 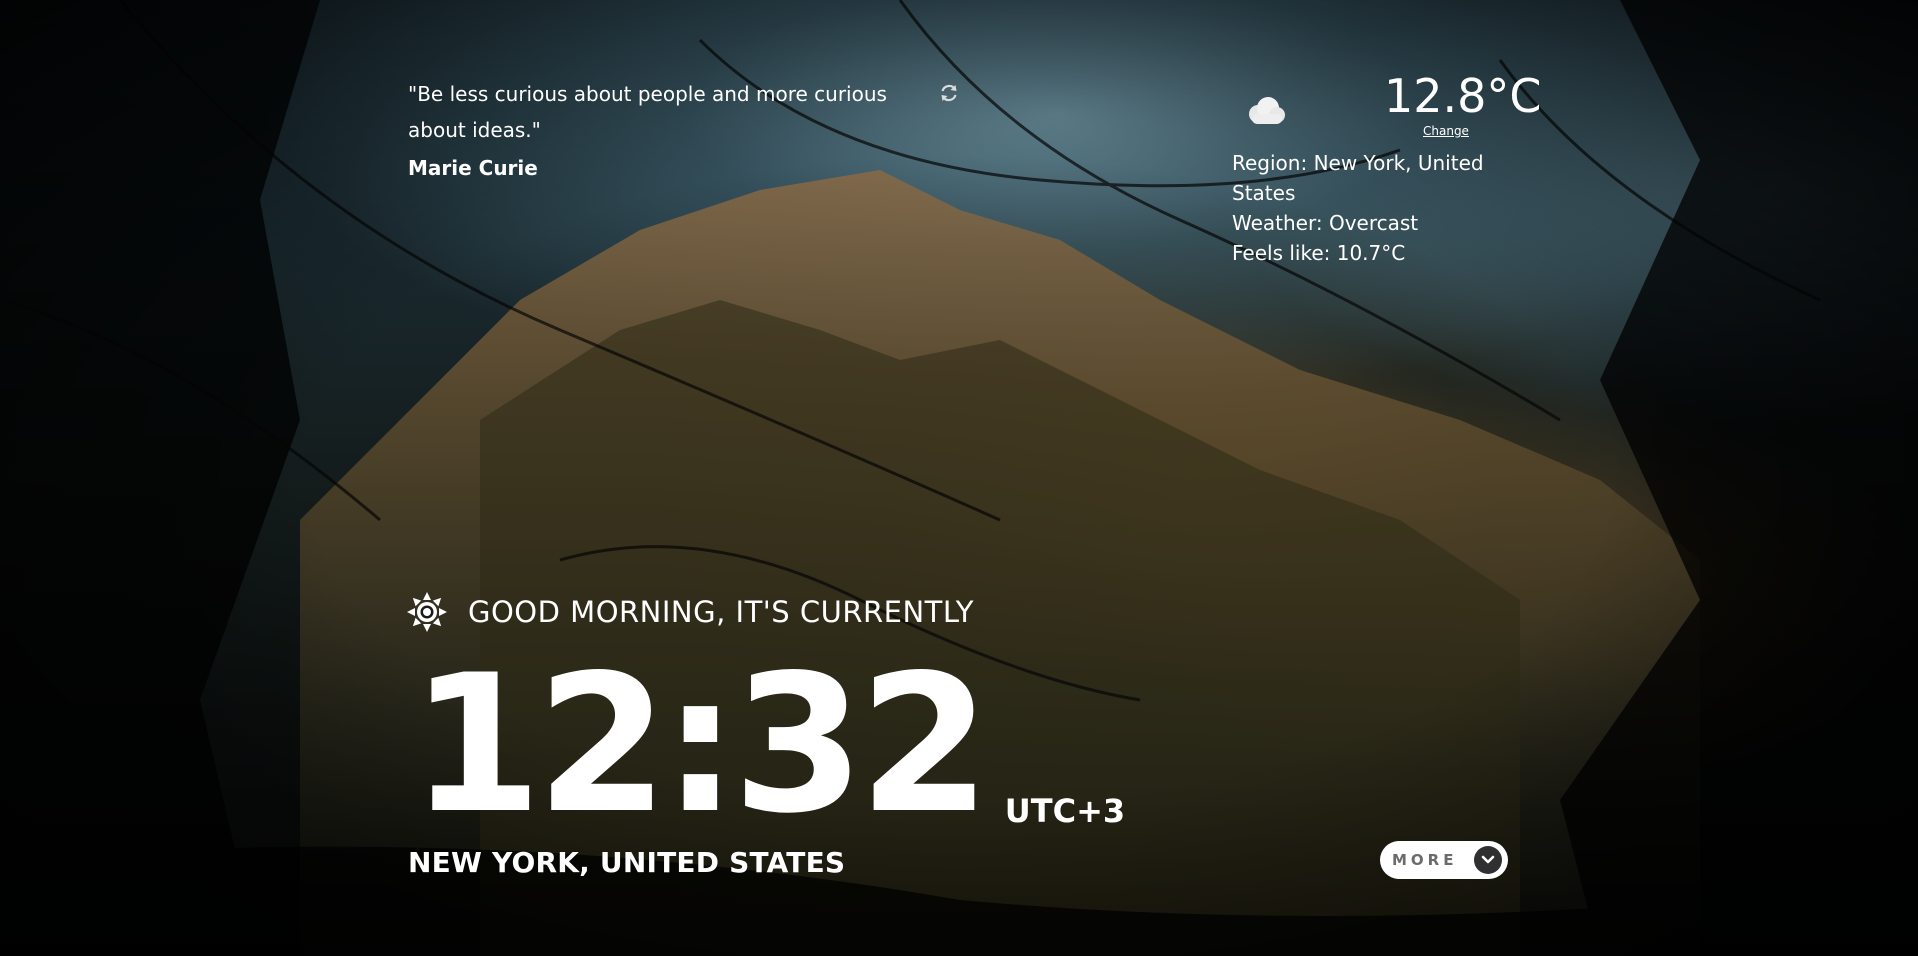 I want to click on quote-author: Marie Curie, so click(x=473, y=168).